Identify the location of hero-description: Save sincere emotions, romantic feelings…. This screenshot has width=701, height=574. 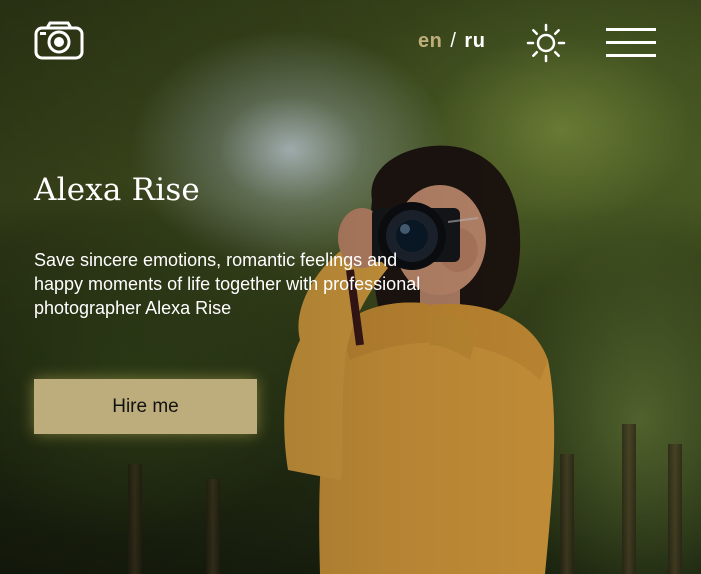
(227, 284).